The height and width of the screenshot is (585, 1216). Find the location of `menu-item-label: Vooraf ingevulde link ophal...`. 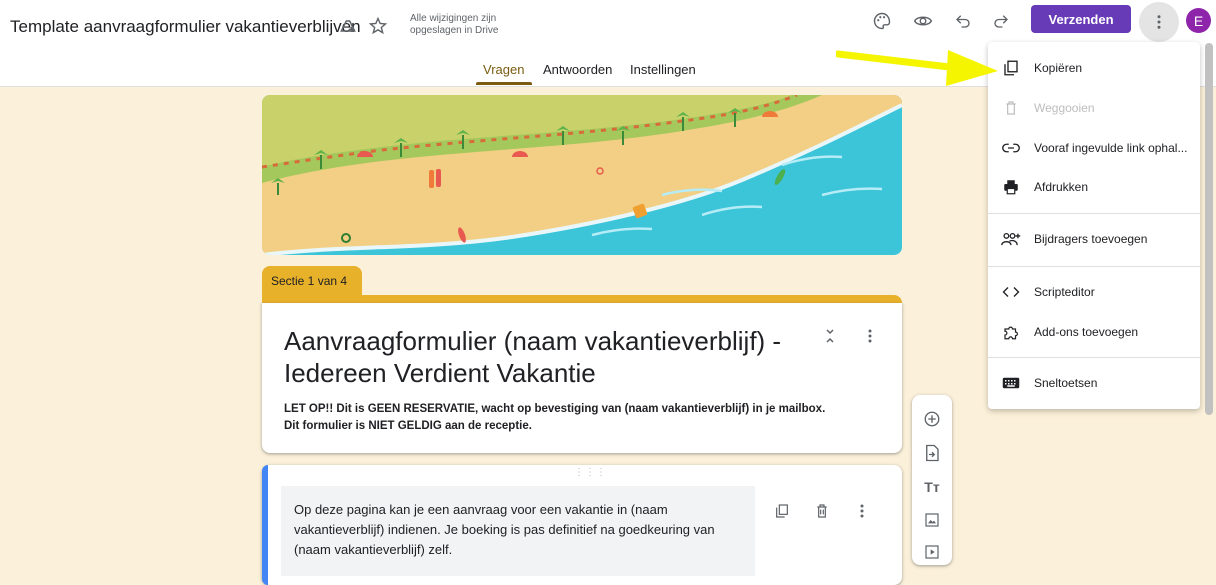

menu-item-label: Vooraf ingevulde link ophal... is located at coordinates (1111, 148).